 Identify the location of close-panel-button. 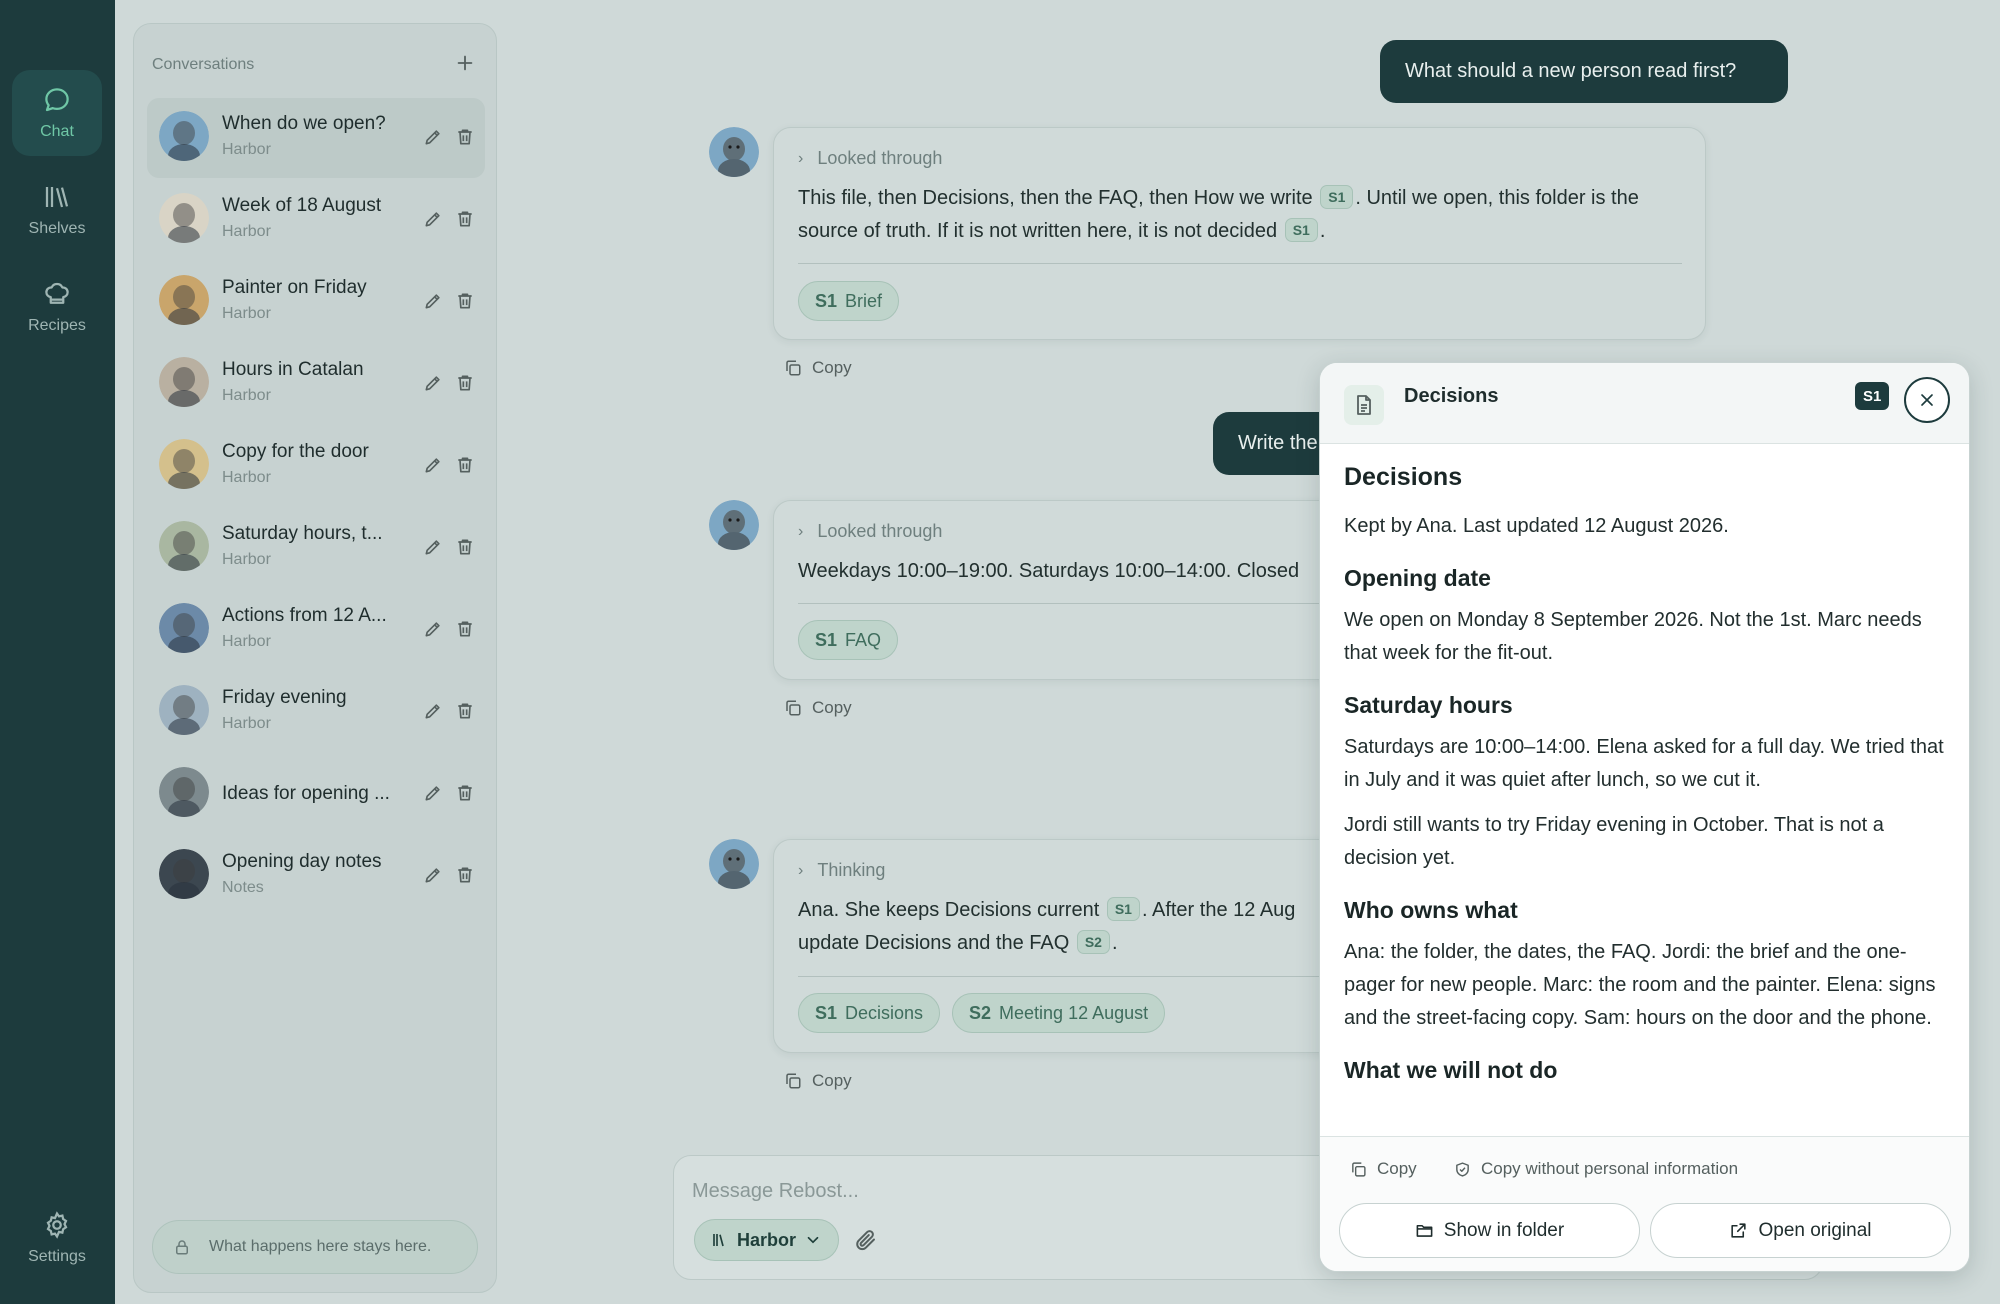
(1927, 400).